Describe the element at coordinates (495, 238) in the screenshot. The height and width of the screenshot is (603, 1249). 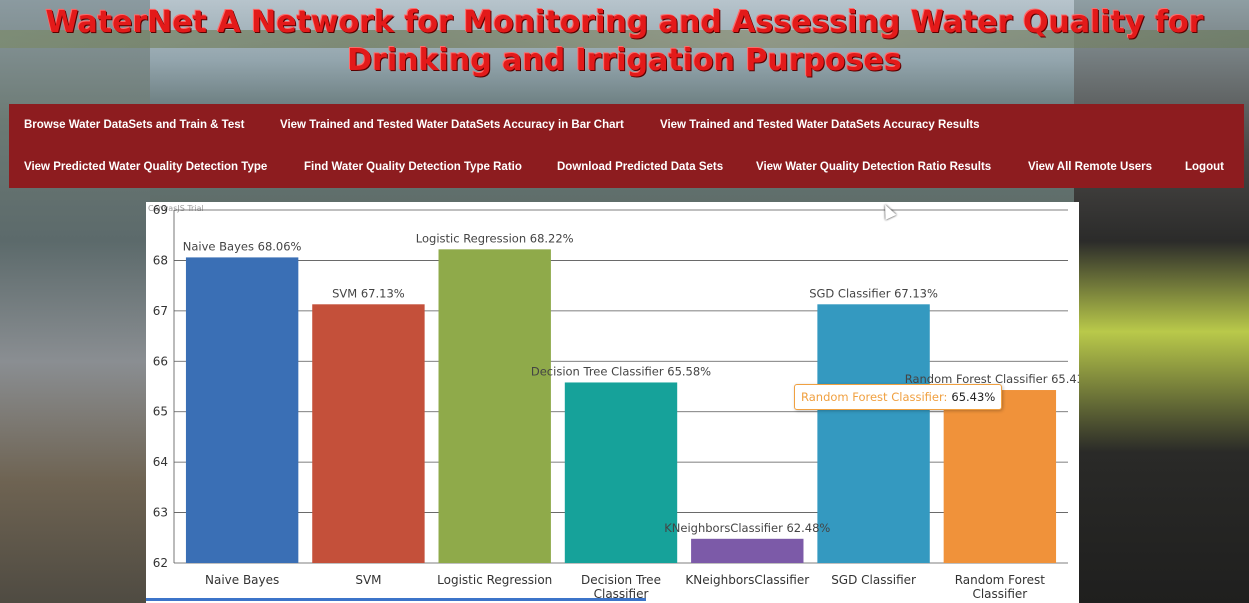
I see `data-label: Logistic Regression 68.22%` at that location.